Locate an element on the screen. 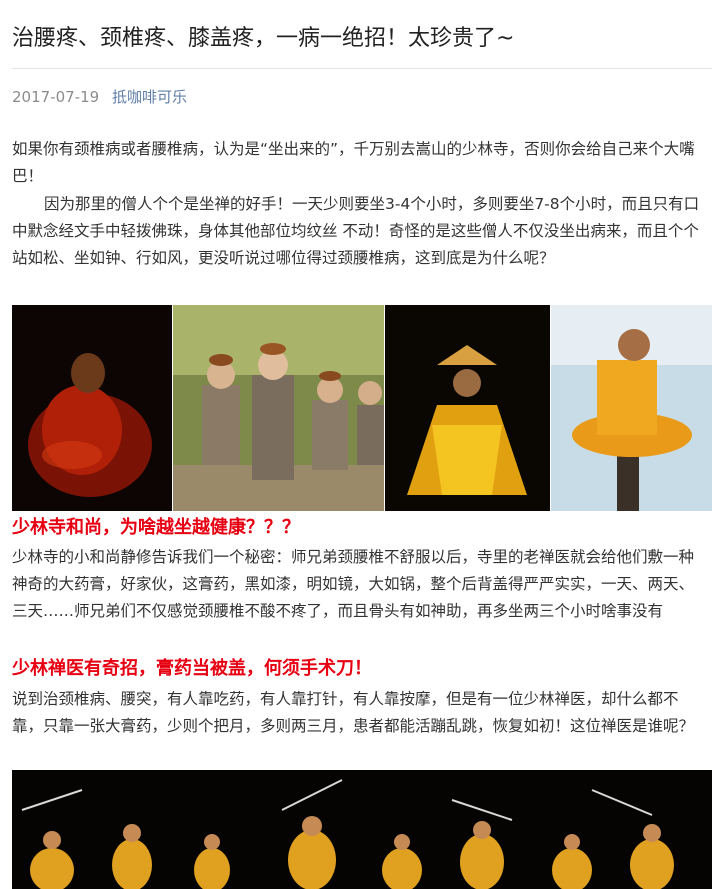 The image size is (719, 889). publish-date: 2017-07-19 is located at coordinates (56, 97).